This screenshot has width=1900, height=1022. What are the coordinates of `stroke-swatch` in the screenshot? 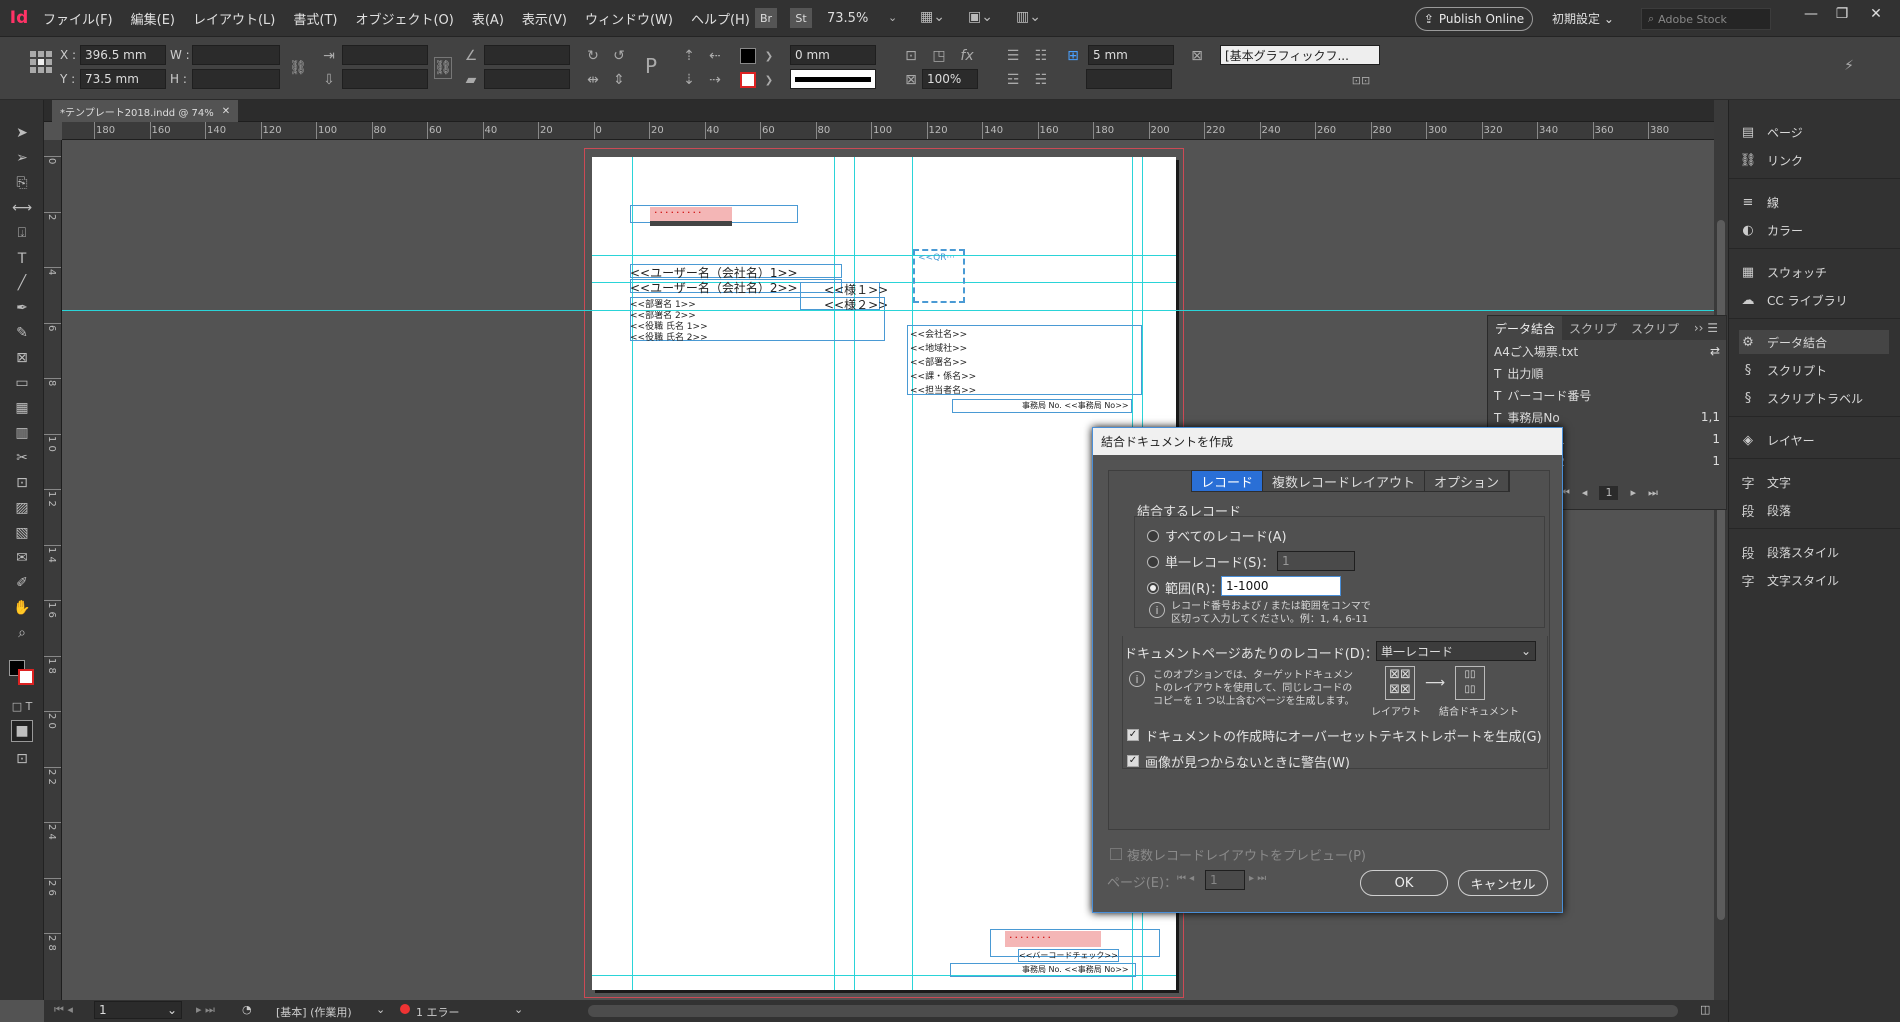 It's located at (748, 80).